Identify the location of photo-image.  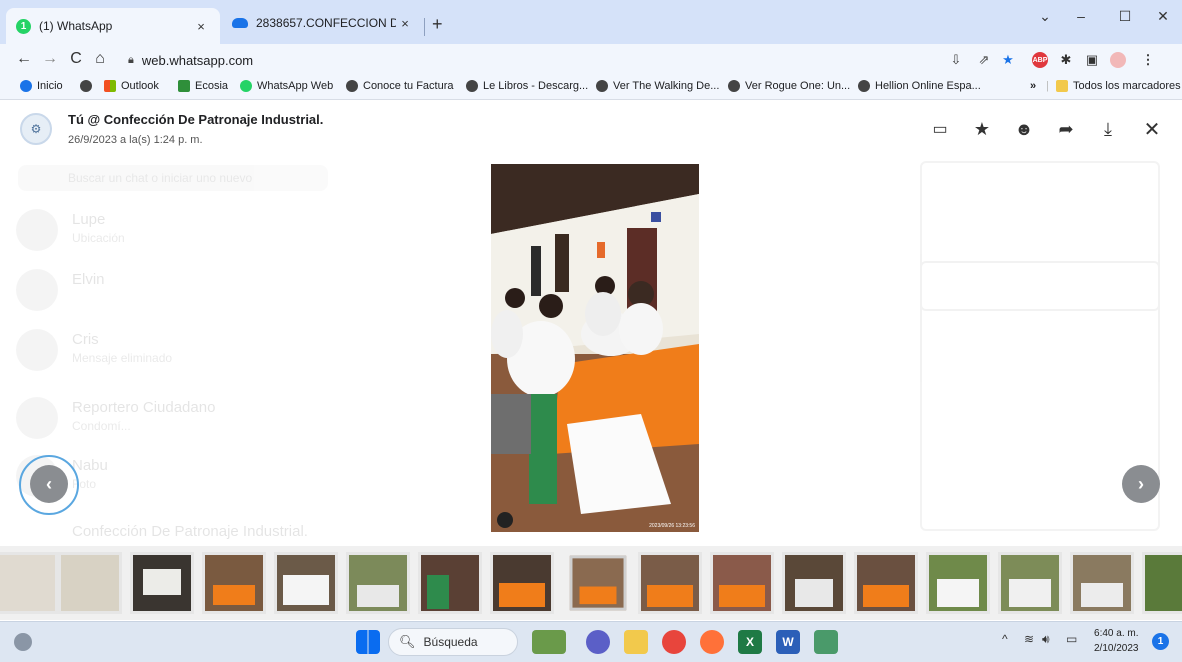
(595, 348).